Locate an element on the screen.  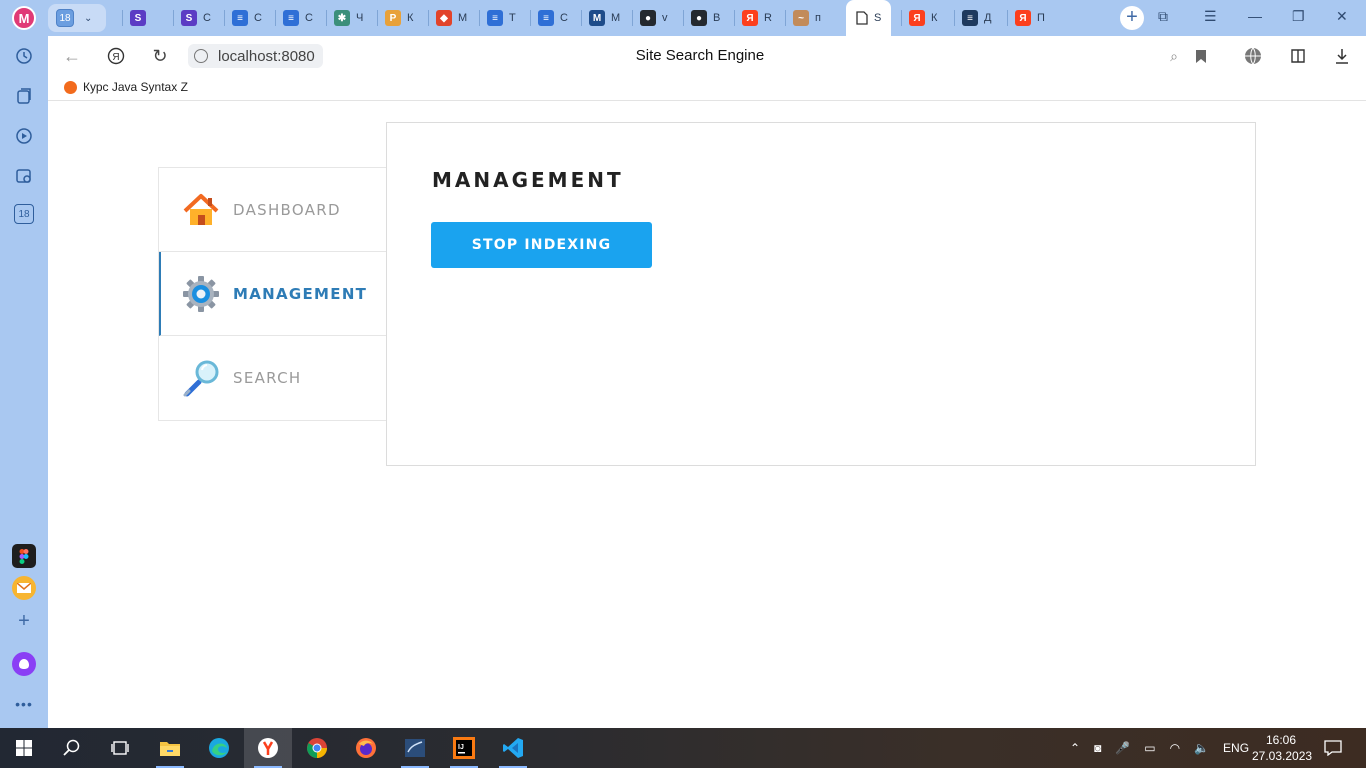
tab: ЯП is located at coordinates (1030, 18).